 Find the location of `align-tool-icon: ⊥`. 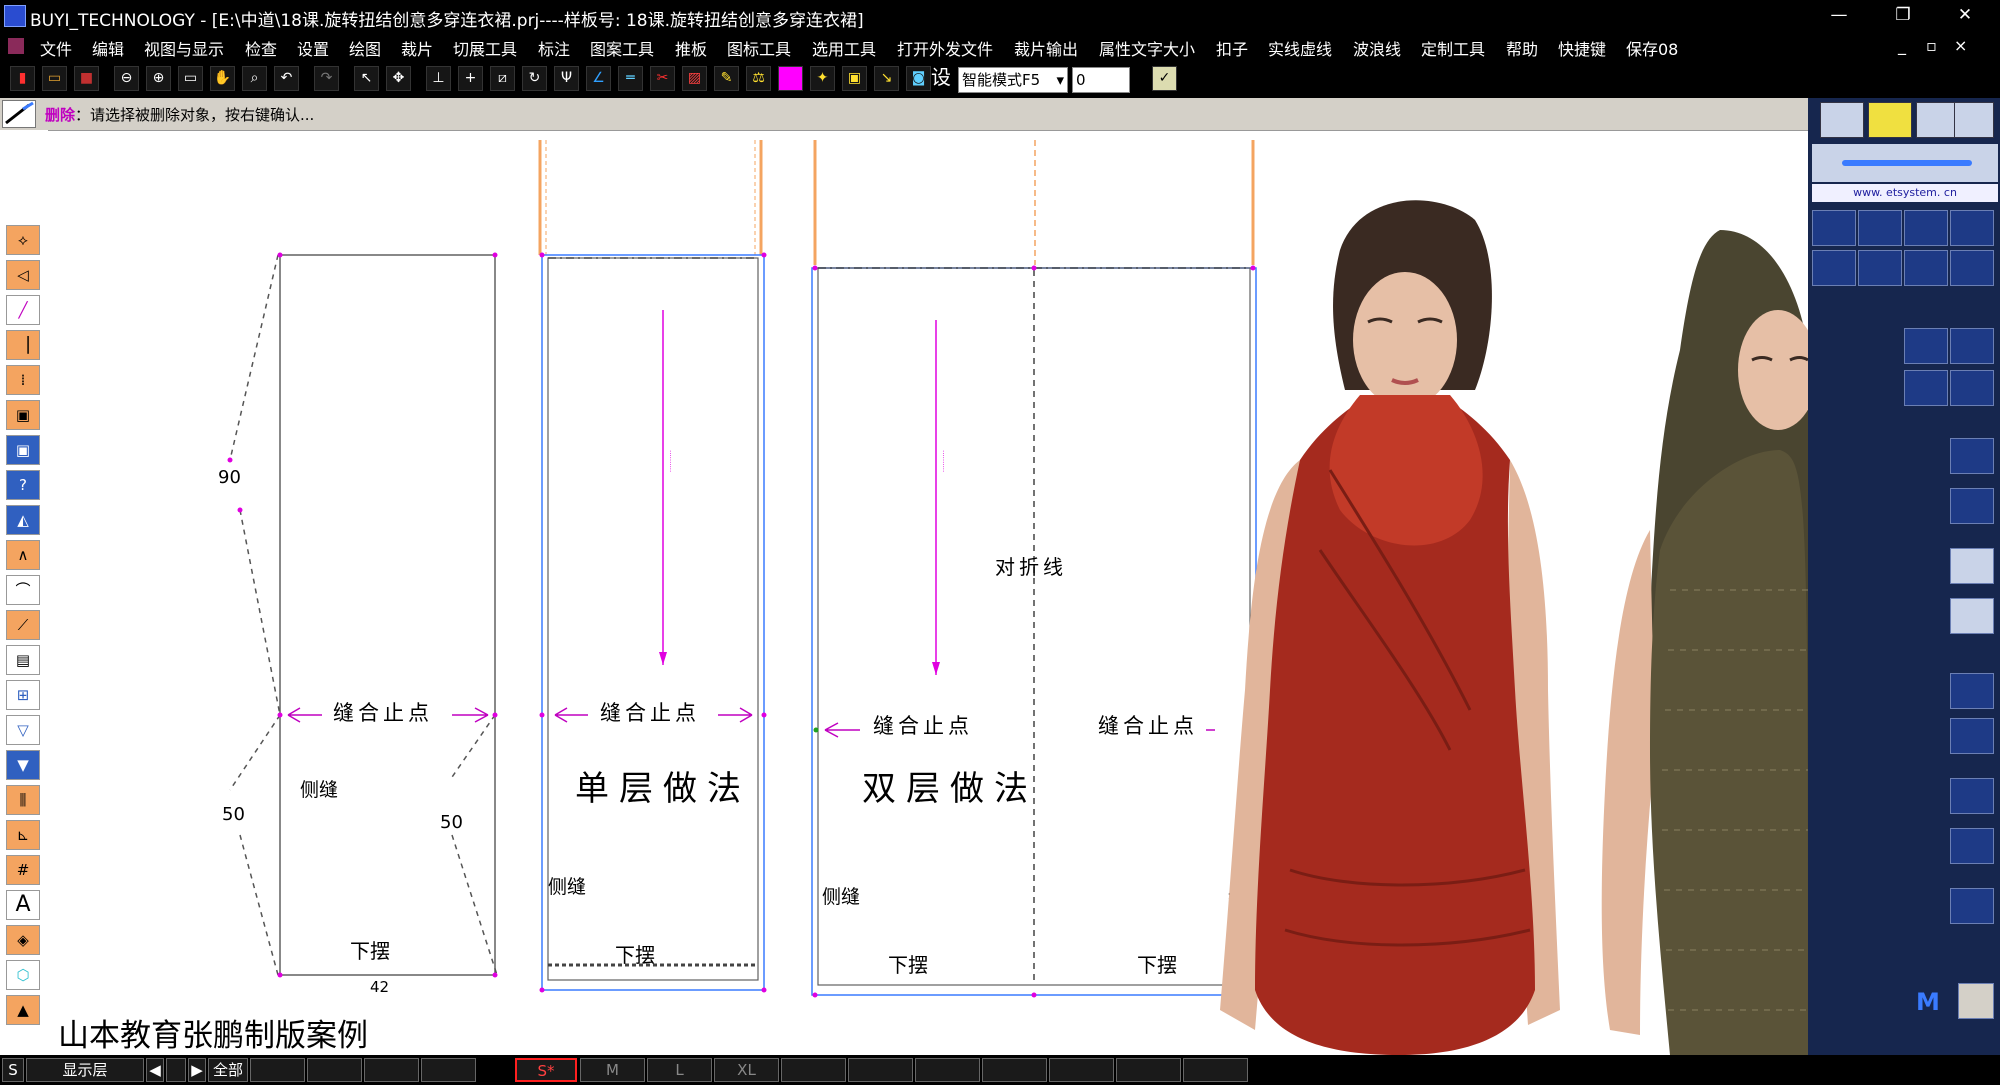

align-tool-icon: ⊥ is located at coordinates (438, 78).